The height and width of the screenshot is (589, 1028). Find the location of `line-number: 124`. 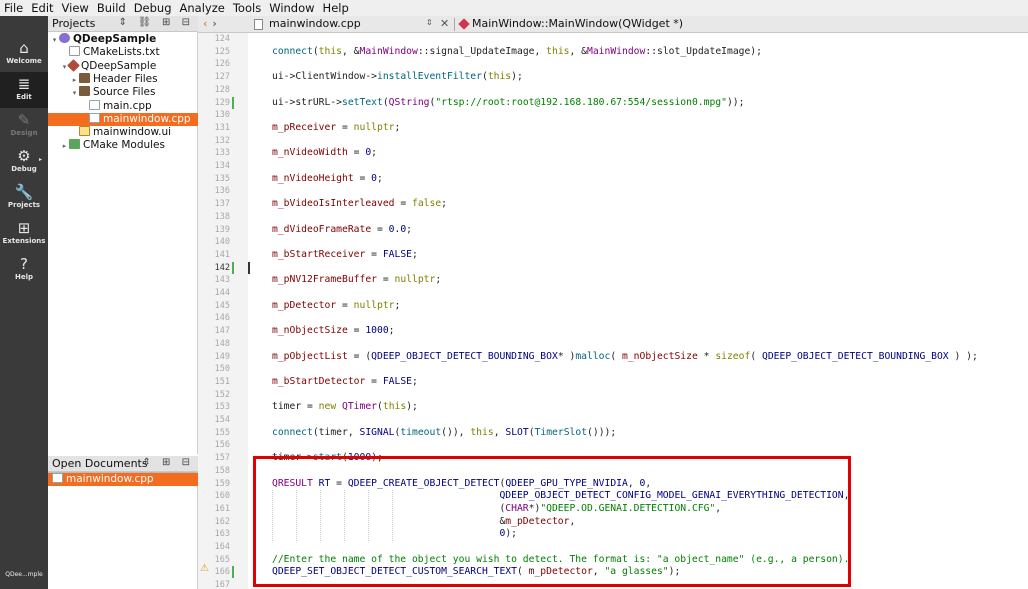

line-number: 124 is located at coordinates (222, 39).